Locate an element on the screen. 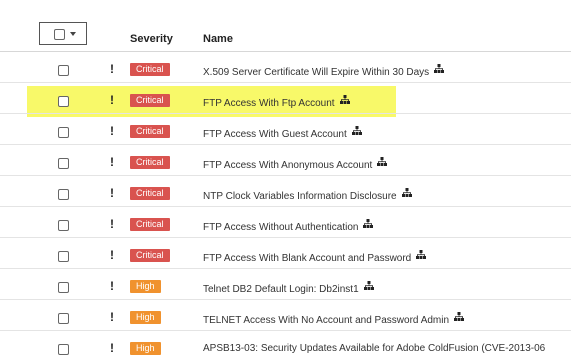 The image size is (571, 361). select-all-dropdown is located at coordinates (63, 33).